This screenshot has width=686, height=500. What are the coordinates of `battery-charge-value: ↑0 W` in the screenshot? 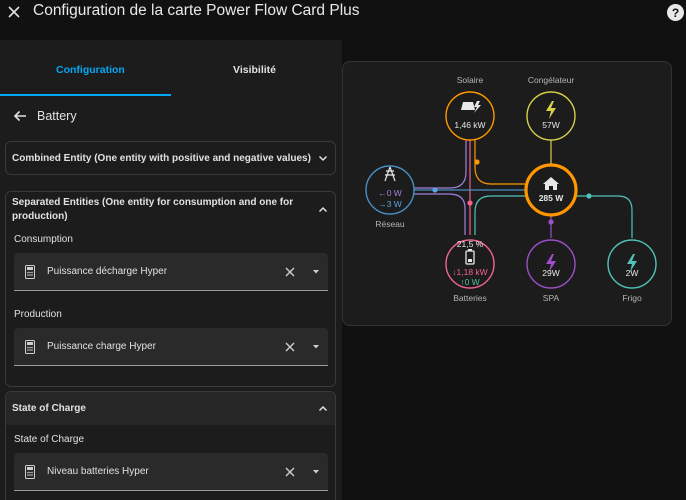 It's located at (470, 282).